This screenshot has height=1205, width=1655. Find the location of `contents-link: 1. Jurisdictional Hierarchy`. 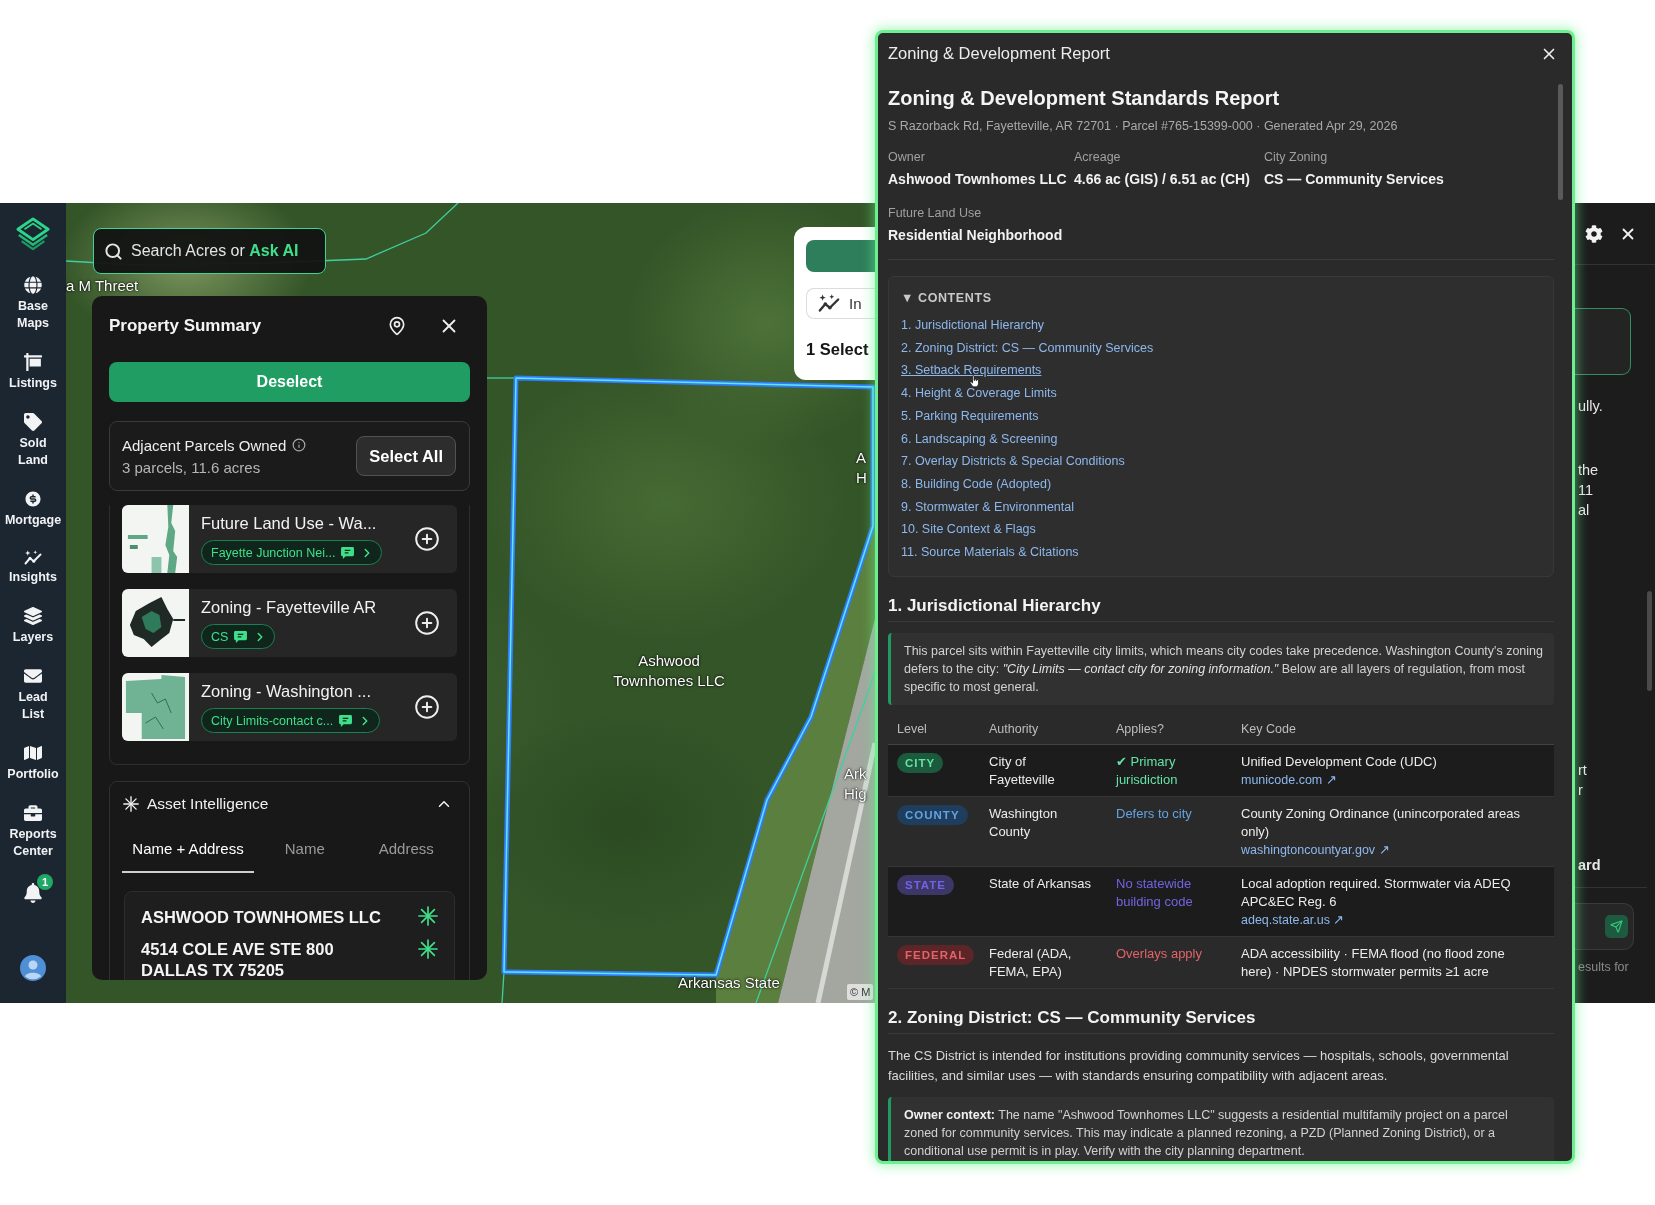

contents-link: 1. Jurisdictional Hierarchy is located at coordinates (973, 325).